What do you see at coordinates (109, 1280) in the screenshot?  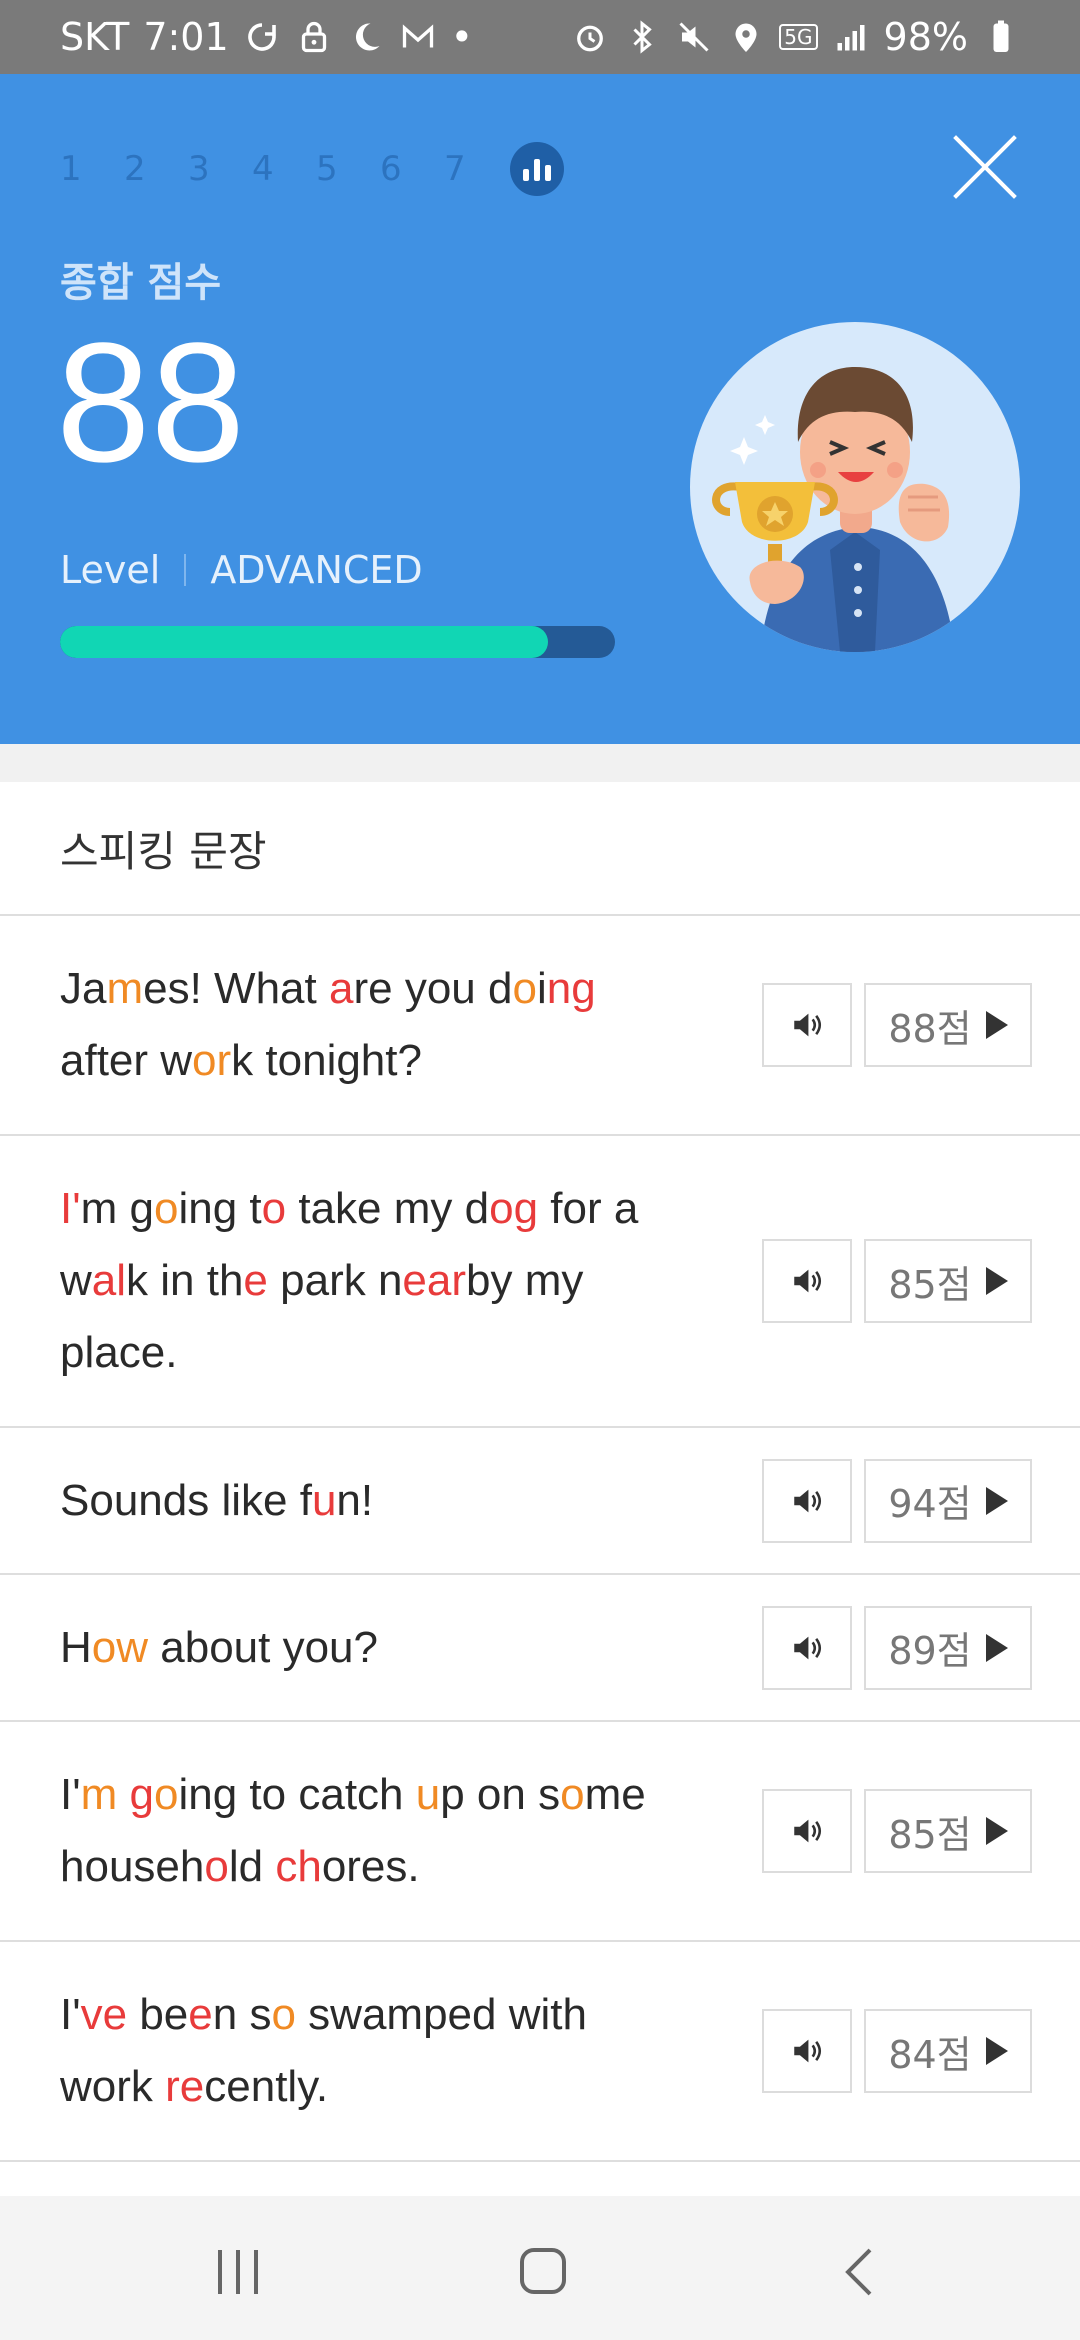 I see `sentence-segment: al` at bounding box center [109, 1280].